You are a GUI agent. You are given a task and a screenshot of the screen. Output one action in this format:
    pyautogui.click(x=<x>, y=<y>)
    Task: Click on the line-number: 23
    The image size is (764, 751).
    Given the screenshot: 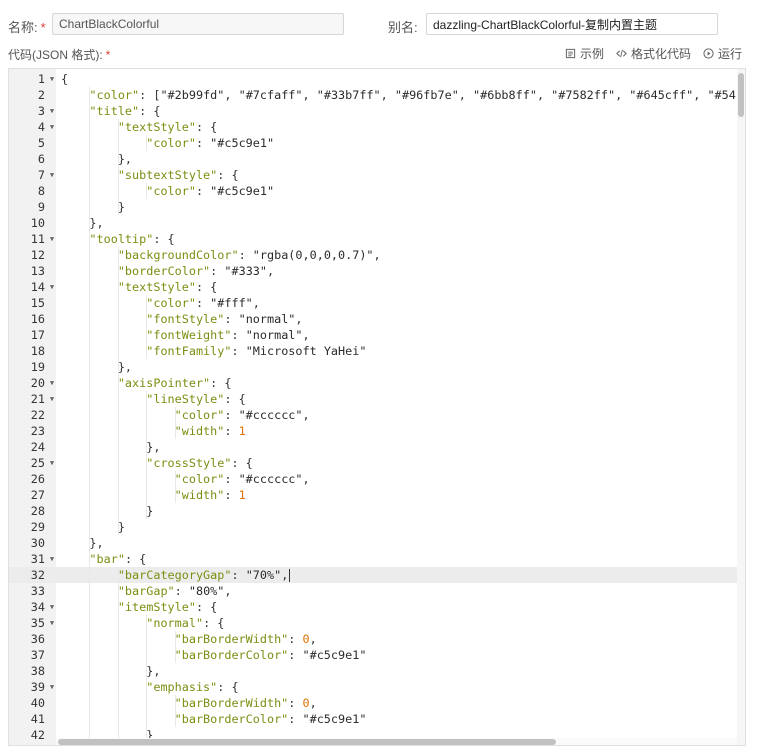 What is the action you would take?
    pyautogui.click(x=37, y=431)
    